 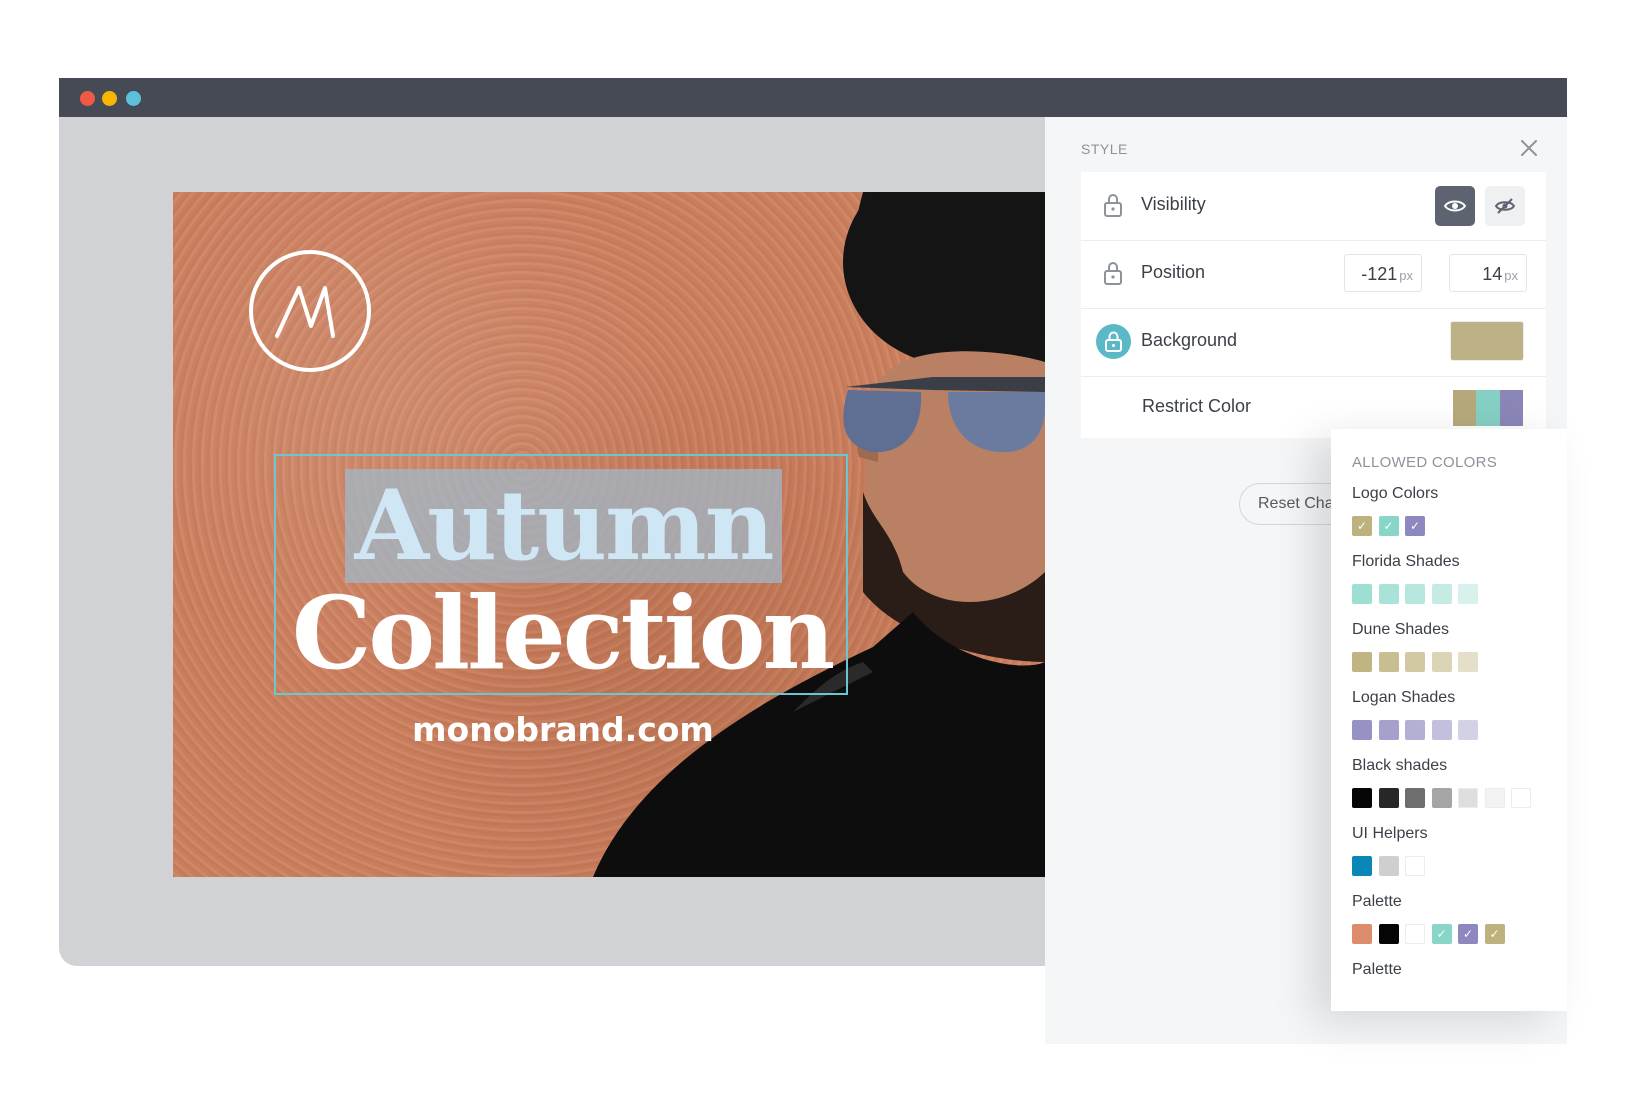 I want to click on color-group-label: Black shades, so click(x=1400, y=765).